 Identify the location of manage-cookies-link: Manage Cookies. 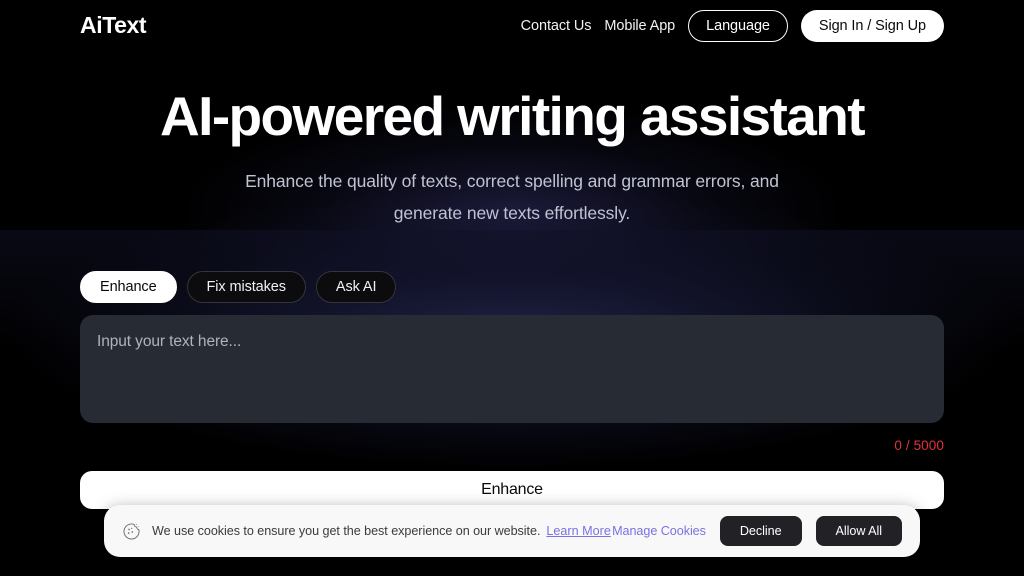
(659, 531).